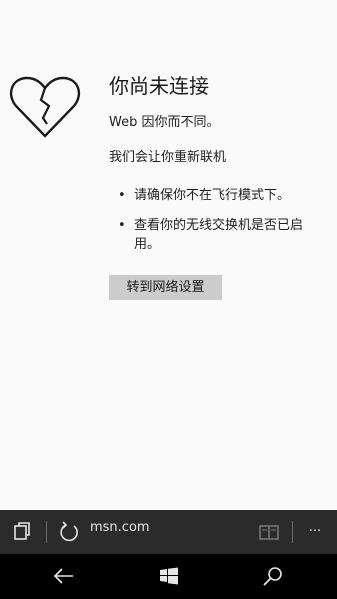 The height and width of the screenshot is (599, 337). I want to click on tip-text: 查看你的无线交换机是否已启用。, so click(219, 235).